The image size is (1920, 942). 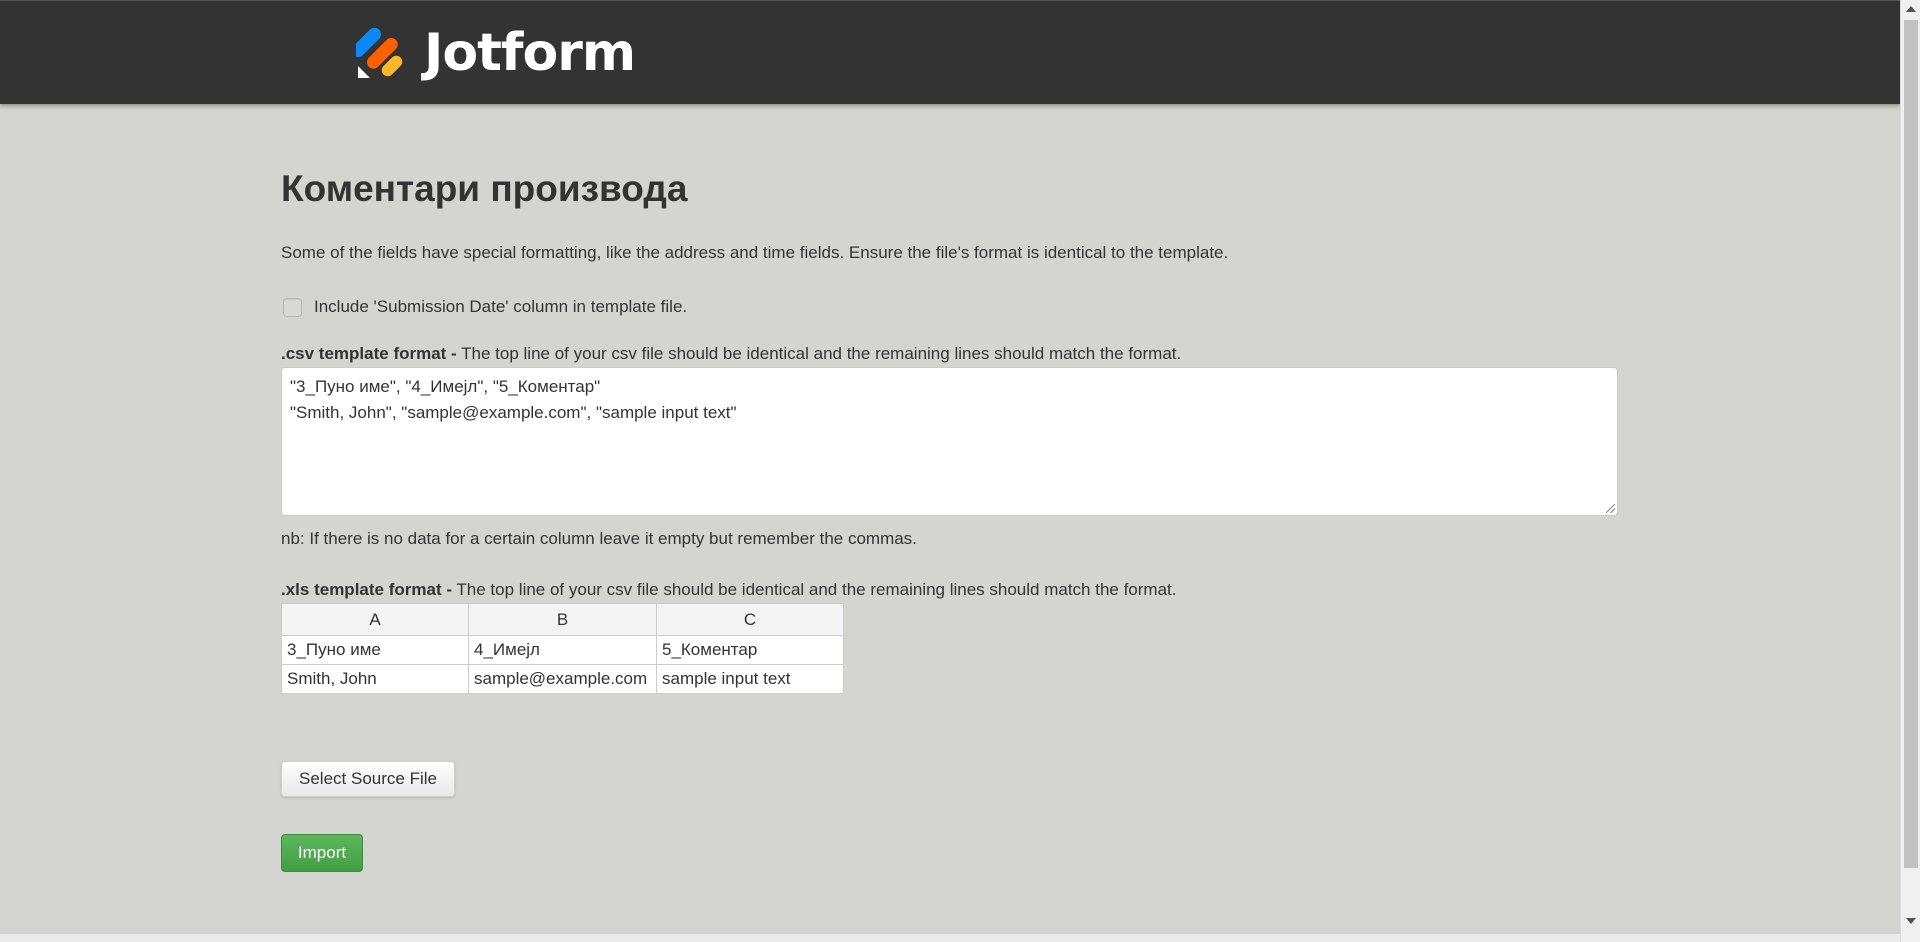 I want to click on scrollbar-thumb, so click(x=1911, y=444).